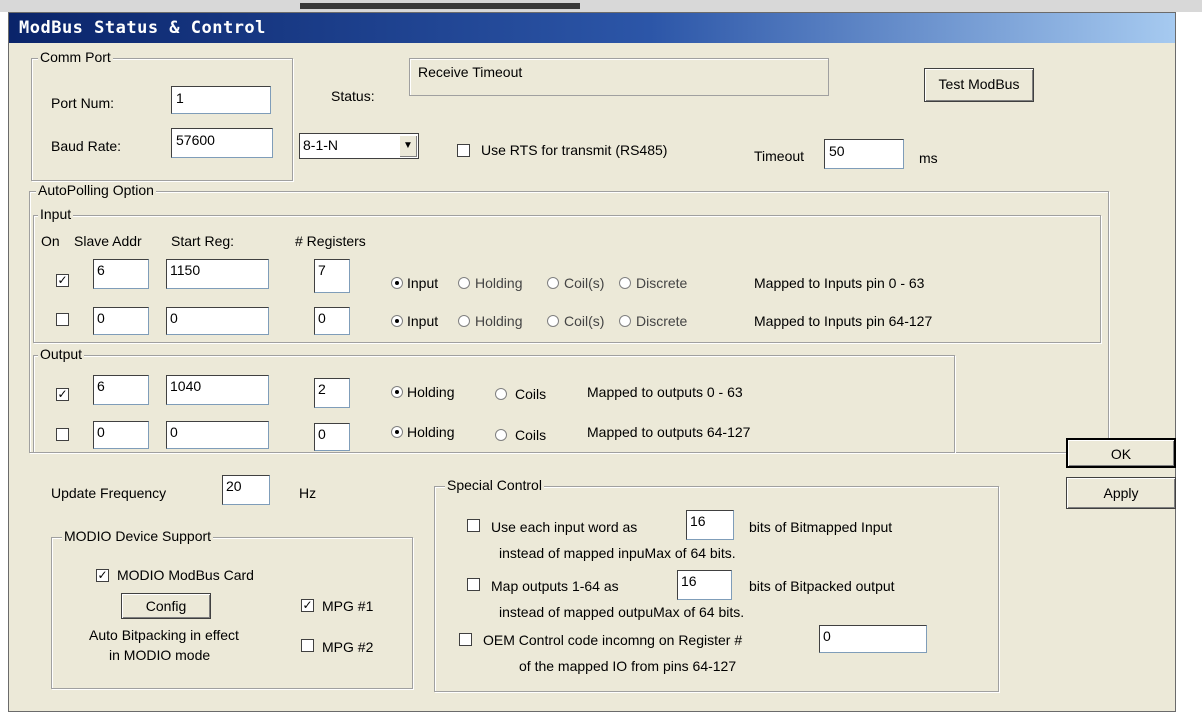 The width and height of the screenshot is (1202, 728). Describe the element at coordinates (217, 321) in the screenshot. I see `input-row2-start-input: 0` at that location.